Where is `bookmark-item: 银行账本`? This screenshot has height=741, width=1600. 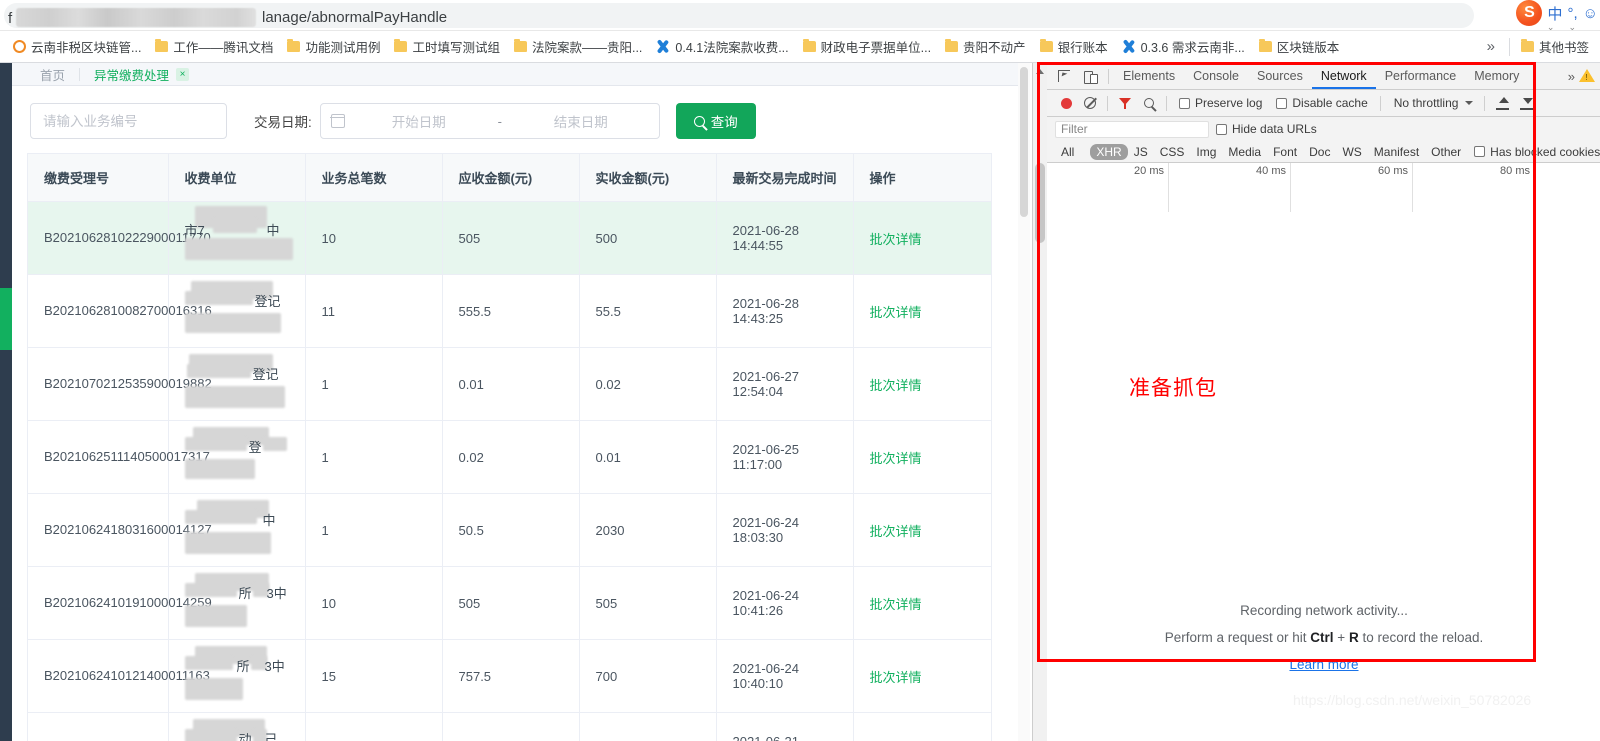 bookmark-item: 银行账本 is located at coordinates (1074, 46).